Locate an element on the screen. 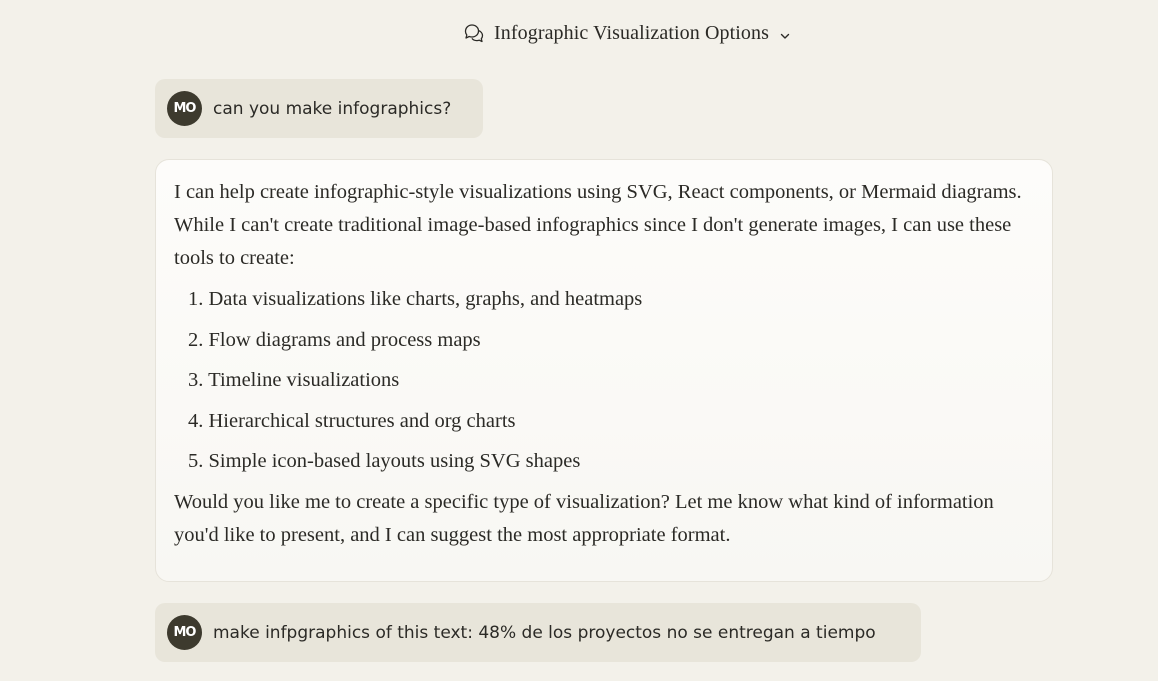 The width and height of the screenshot is (1158, 681). conversation-title: Infographic Visualization Options is located at coordinates (632, 32).